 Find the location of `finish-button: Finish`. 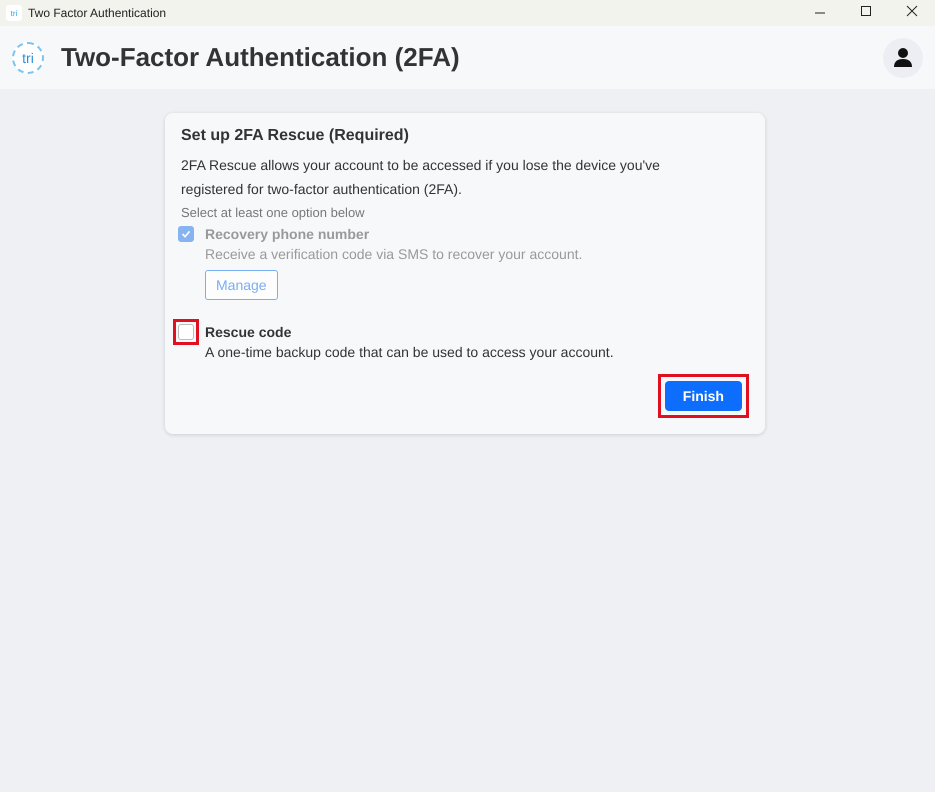

finish-button: Finish is located at coordinates (703, 396).